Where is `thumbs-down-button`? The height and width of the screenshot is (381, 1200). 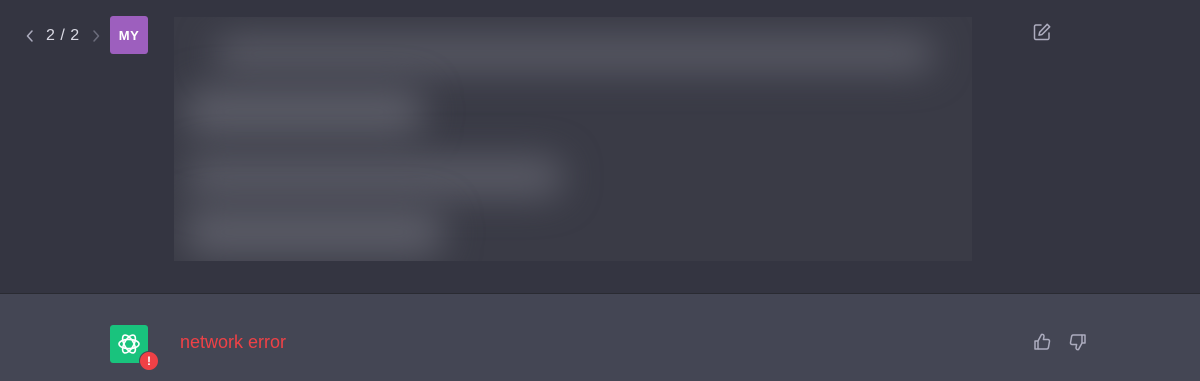
thumbs-down-button is located at coordinates (1078, 342).